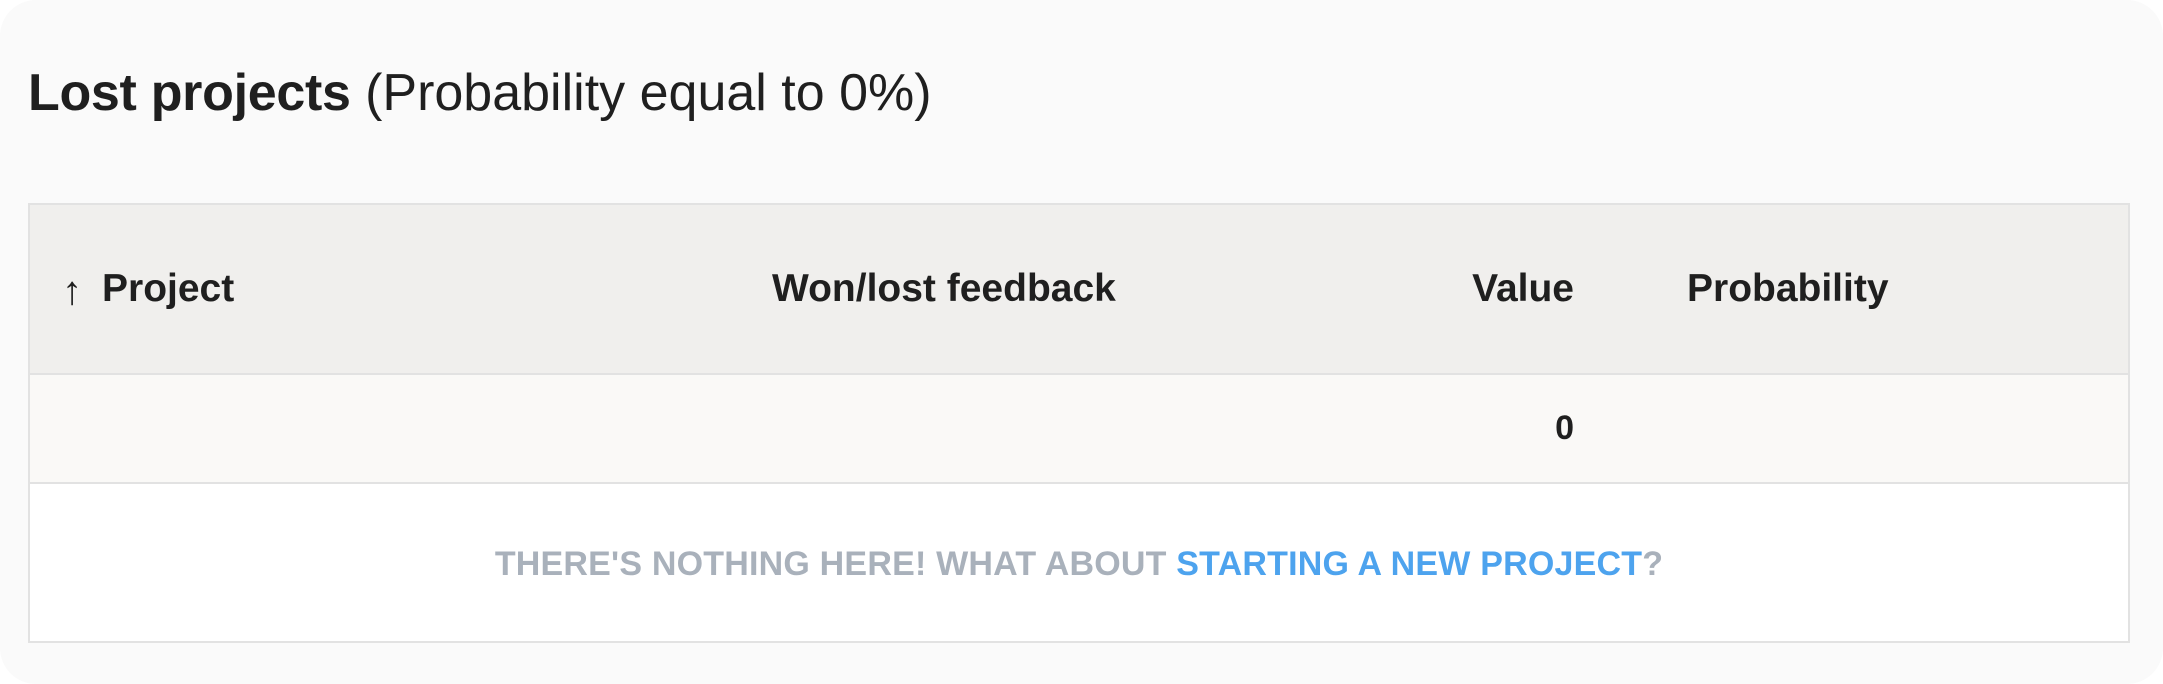 This screenshot has width=2163, height=684. What do you see at coordinates (1409, 564) in the screenshot?
I see `start-new-project-link: STARTING A NEW PROJECT` at bounding box center [1409, 564].